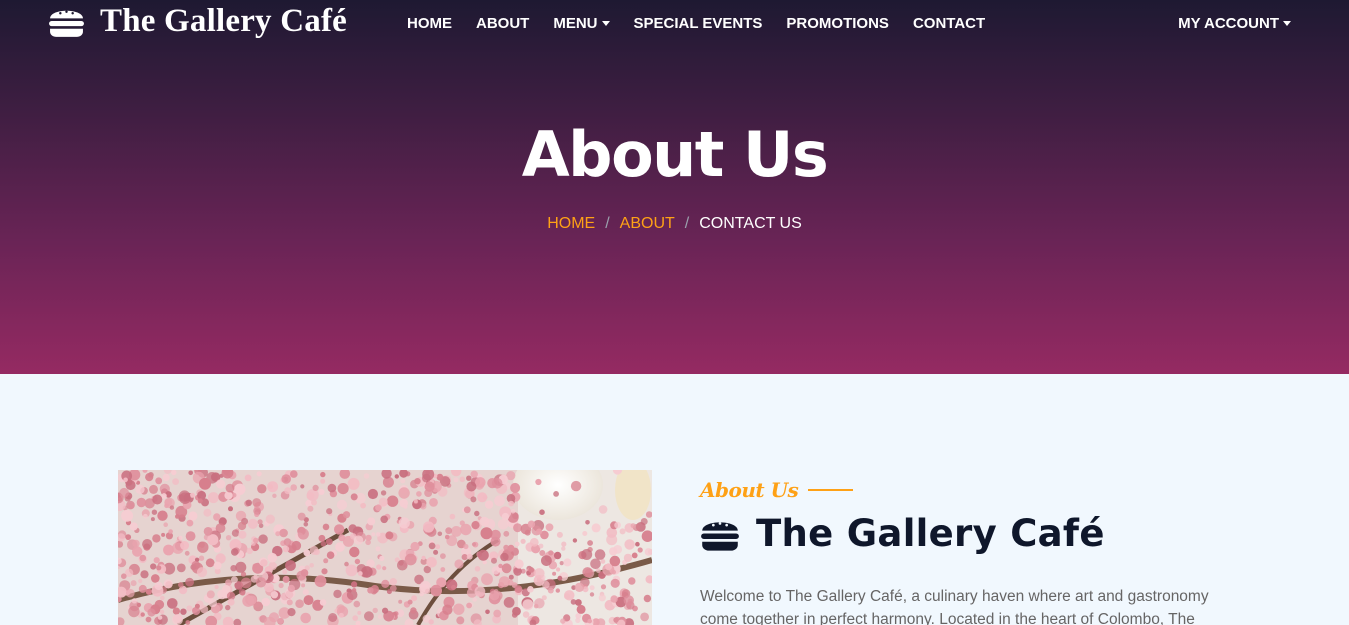  What do you see at coordinates (1228, 23) in the screenshot?
I see `my-account-label: MY ACCOUNT` at bounding box center [1228, 23].